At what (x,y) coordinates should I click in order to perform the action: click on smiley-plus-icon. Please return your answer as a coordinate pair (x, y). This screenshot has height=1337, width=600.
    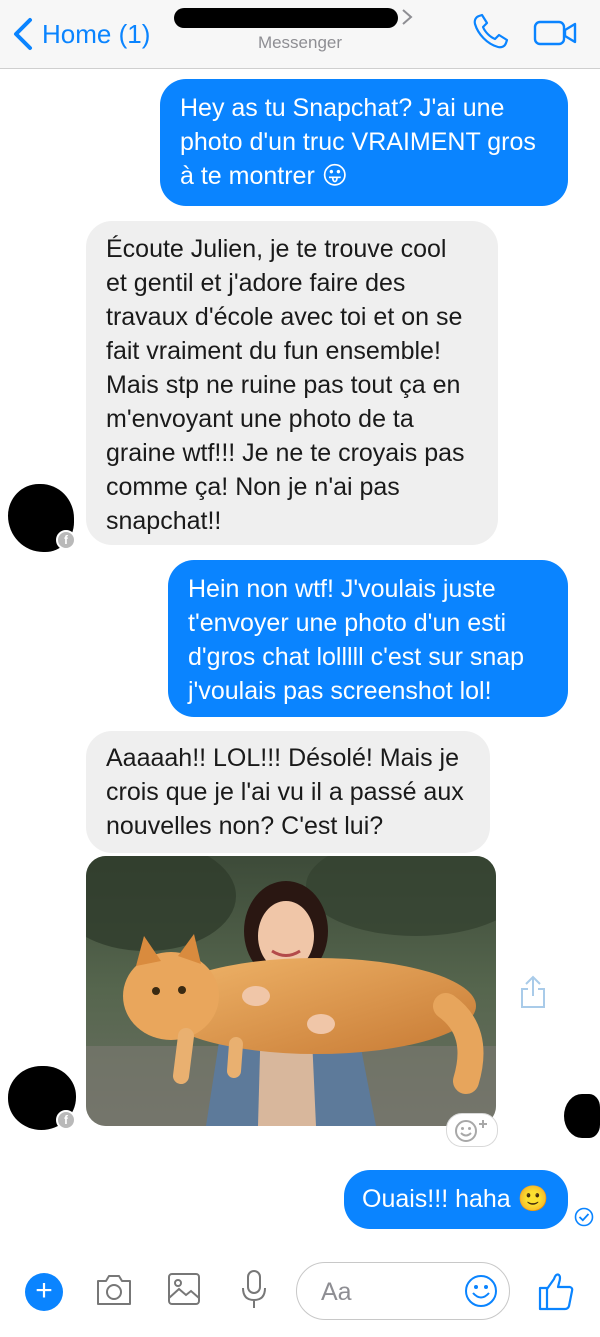
    Looking at the image, I should click on (471, 1131).